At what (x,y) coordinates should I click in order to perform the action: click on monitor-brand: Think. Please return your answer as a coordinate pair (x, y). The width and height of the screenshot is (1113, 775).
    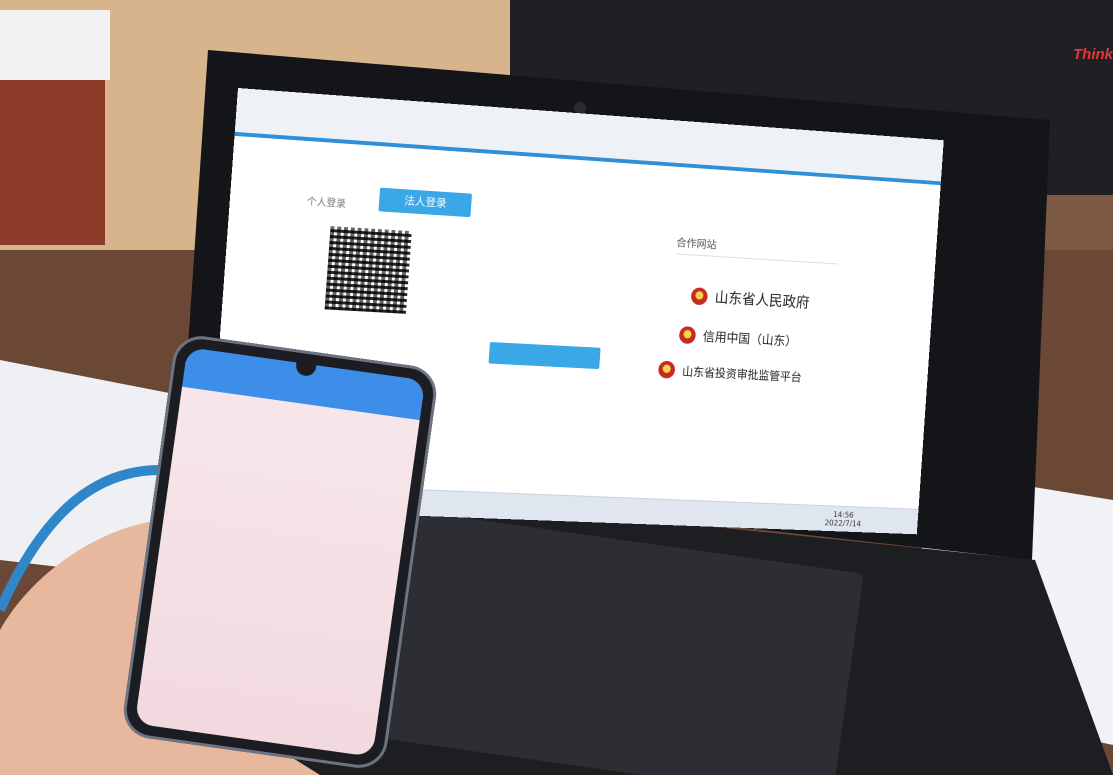
    Looking at the image, I should click on (1093, 54).